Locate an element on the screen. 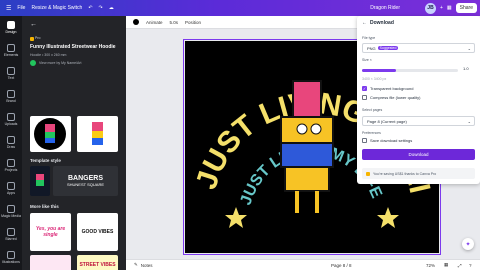 The width and height of the screenshot is (480, 270). doc-title: Dragon Rider is located at coordinates (385, 8).